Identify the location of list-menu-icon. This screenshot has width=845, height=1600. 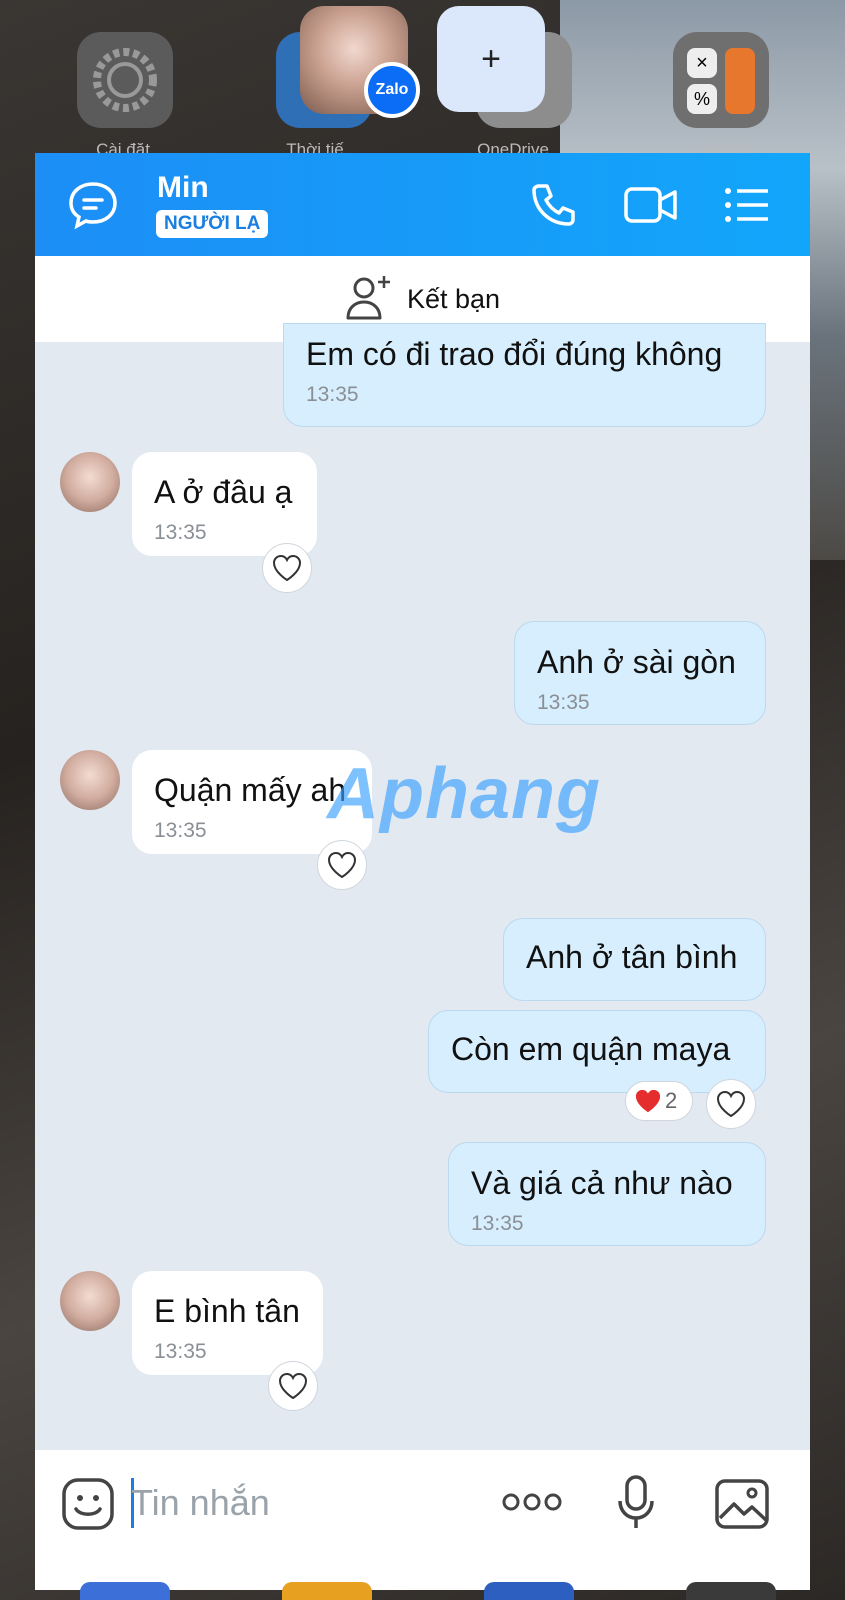
(747, 205).